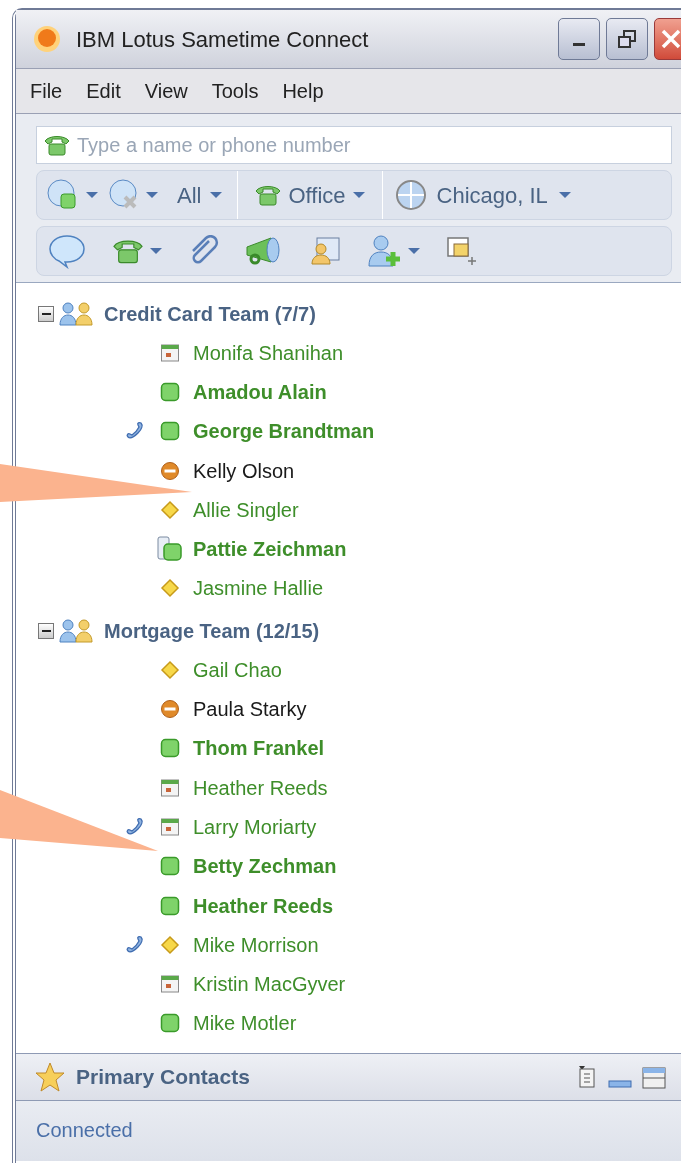 The width and height of the screenshot is (681, 1163). Describe the element at coordinates (103, 91) in the screenshot. I see `menu-item: Edit` at that location.